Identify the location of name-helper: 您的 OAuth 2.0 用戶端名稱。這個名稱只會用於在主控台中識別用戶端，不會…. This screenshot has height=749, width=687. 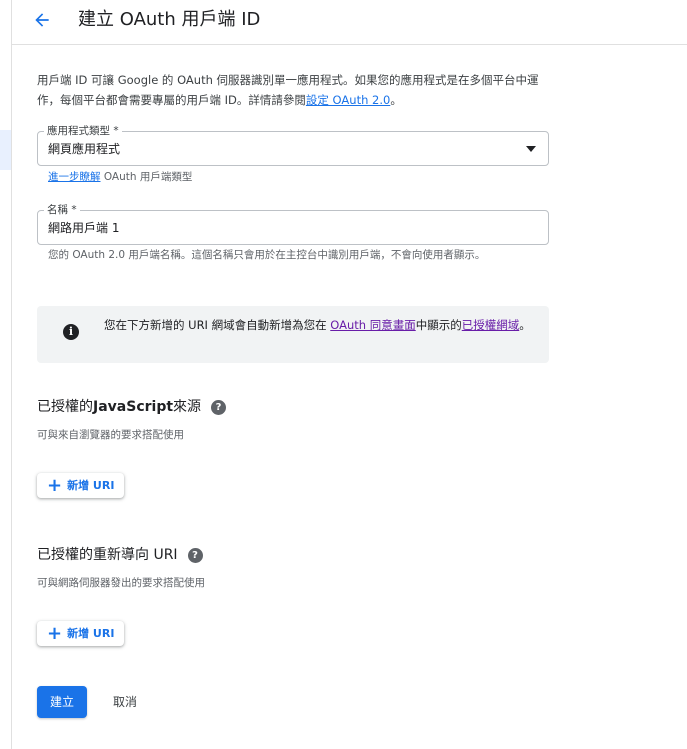
(267, 255).